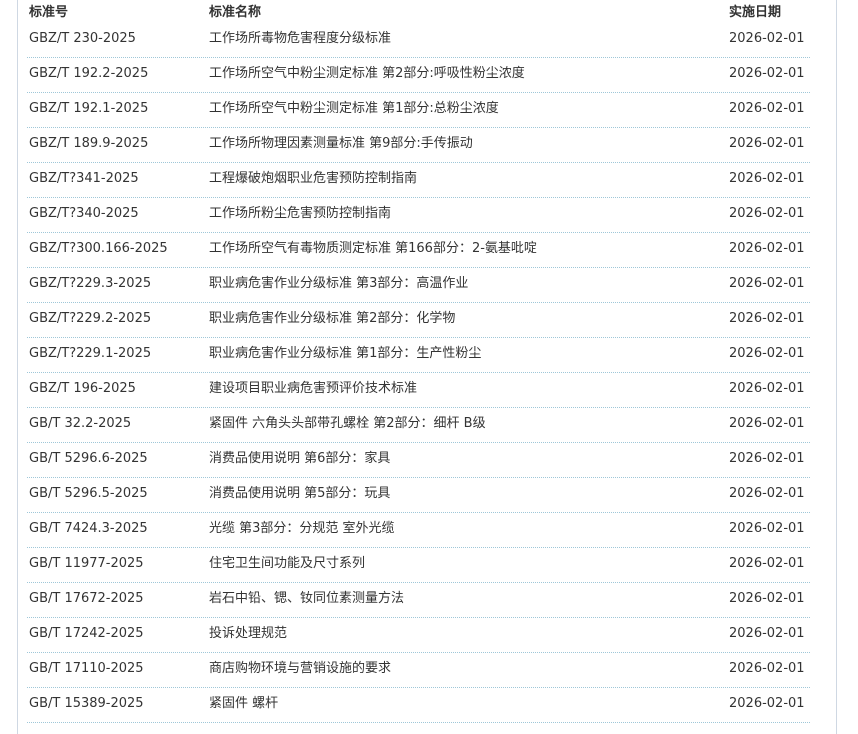 This screenshot has height=734, width=858. What do you see at coordinates (299, 459) in the screenshot?
I see `standard-name-link: 消费品使用说明 第6部分：家具` at bounding box center [299, 459].